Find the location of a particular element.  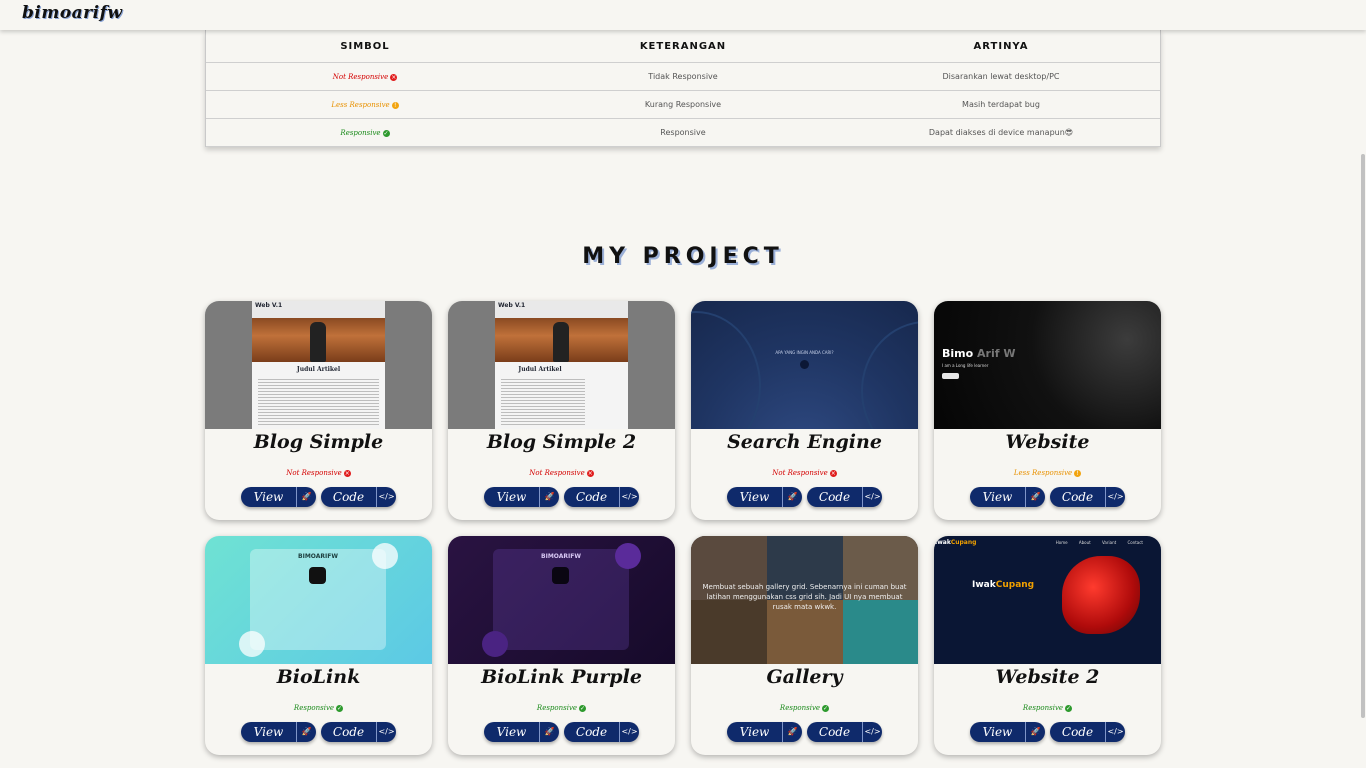

legend-meaning: Disarankan lewat desktop/PC is located at coordinates (1001, 76).